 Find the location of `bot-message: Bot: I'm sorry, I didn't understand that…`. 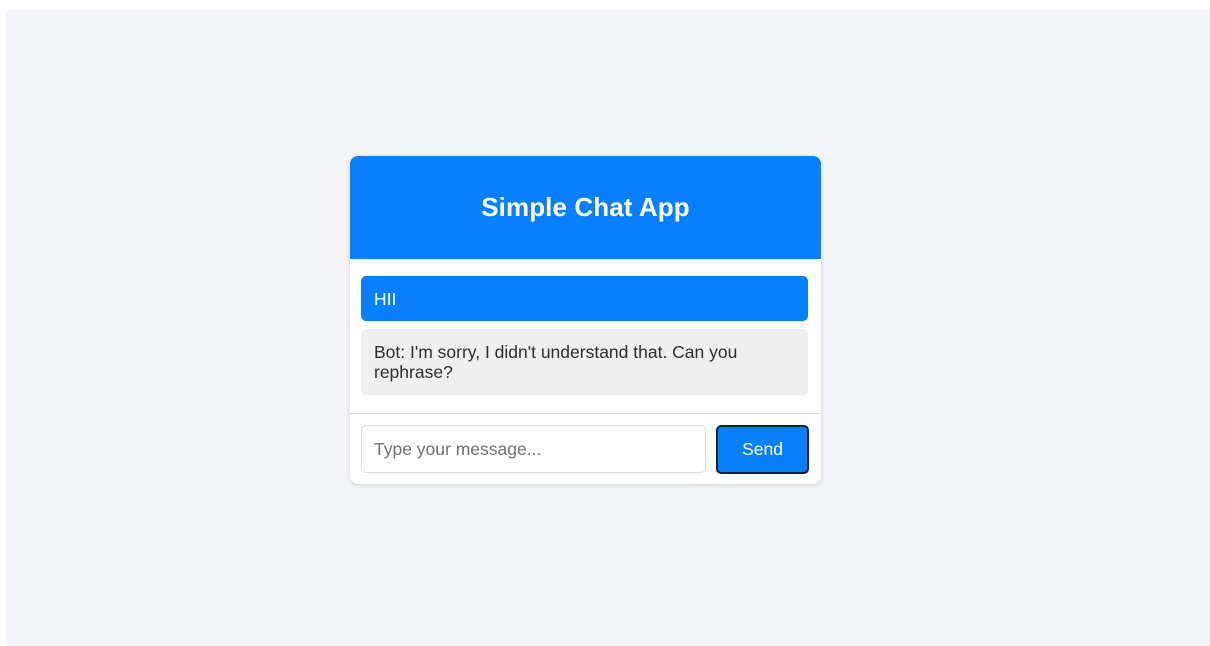

bot-message: Bot: I'm sorry, I didn't understand that… is located at coordinates (584, 362).